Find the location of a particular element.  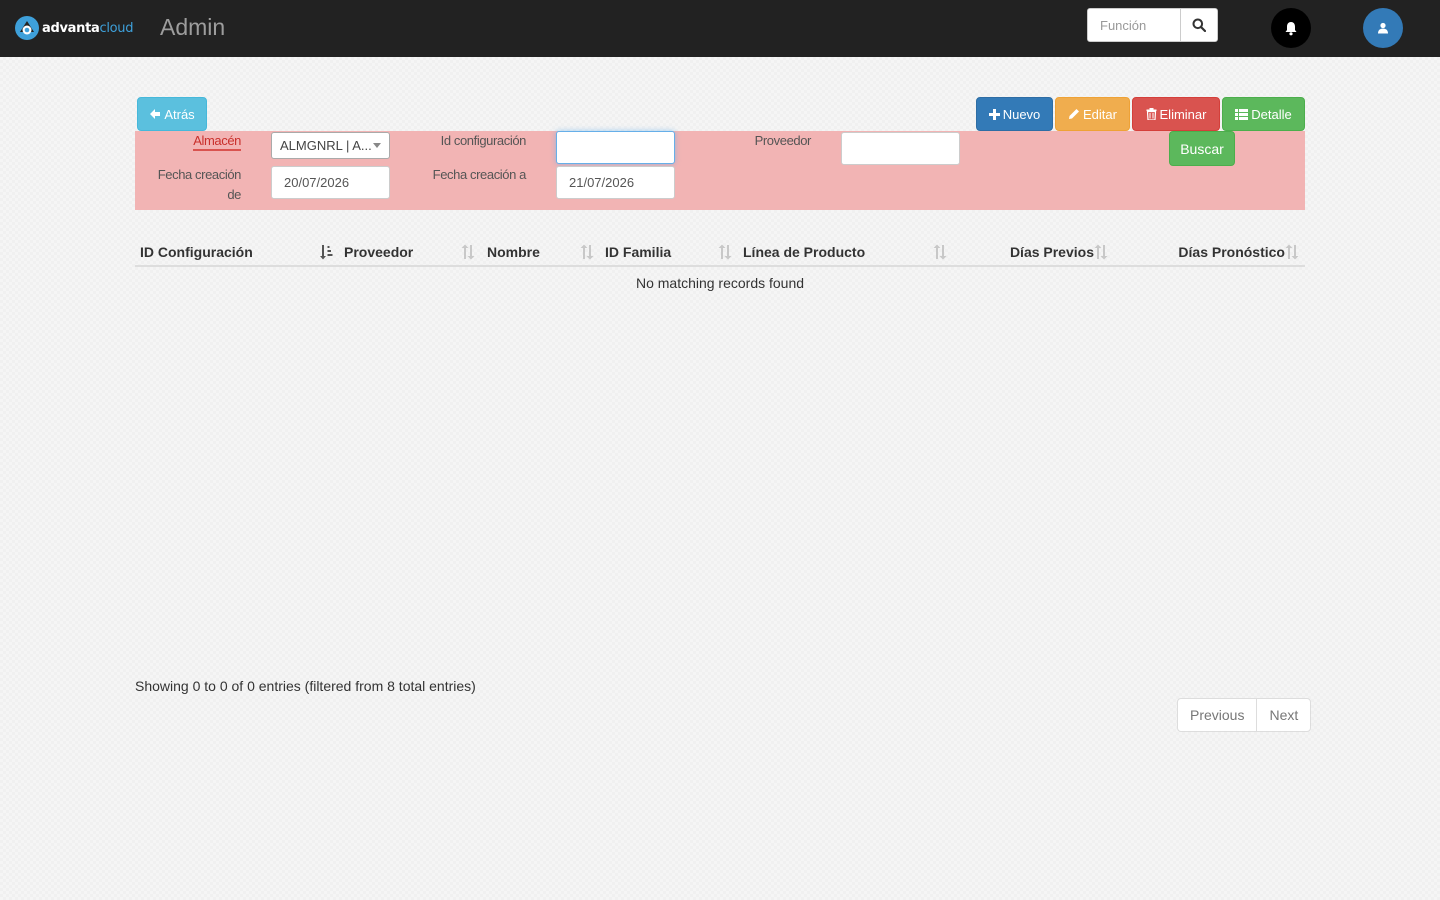

delete-button-label: Eliminar is located at coordinates (1183, 114).